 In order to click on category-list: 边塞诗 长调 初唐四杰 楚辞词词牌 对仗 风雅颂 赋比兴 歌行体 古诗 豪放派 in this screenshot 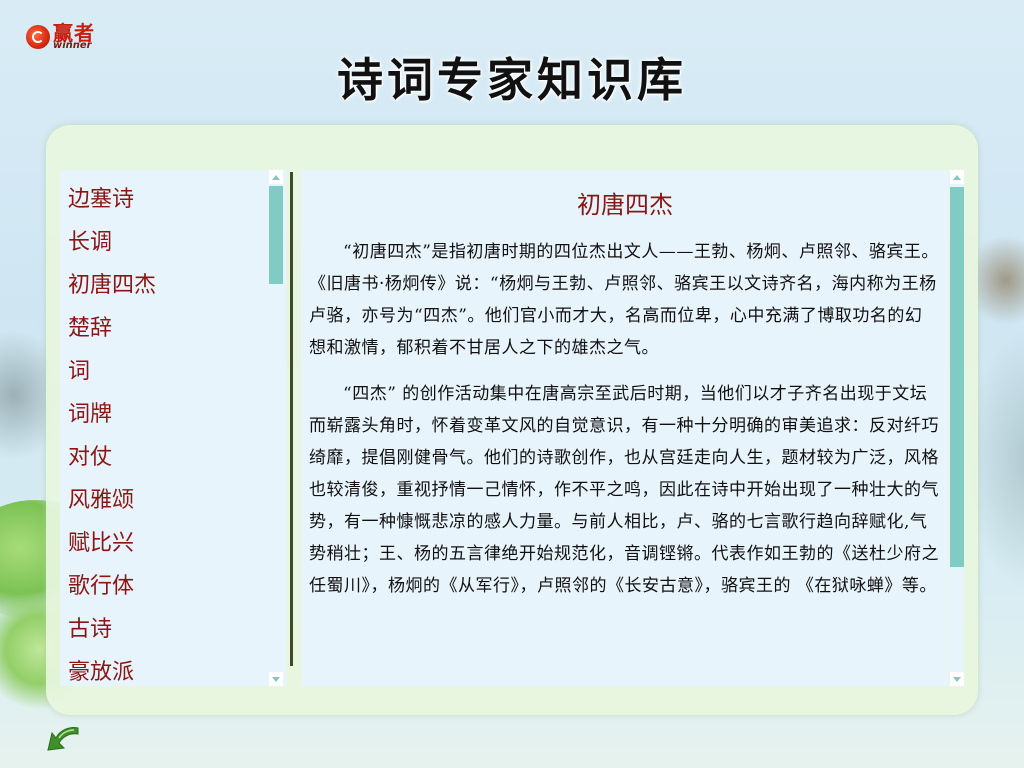, I will do `click(173, 428)`.